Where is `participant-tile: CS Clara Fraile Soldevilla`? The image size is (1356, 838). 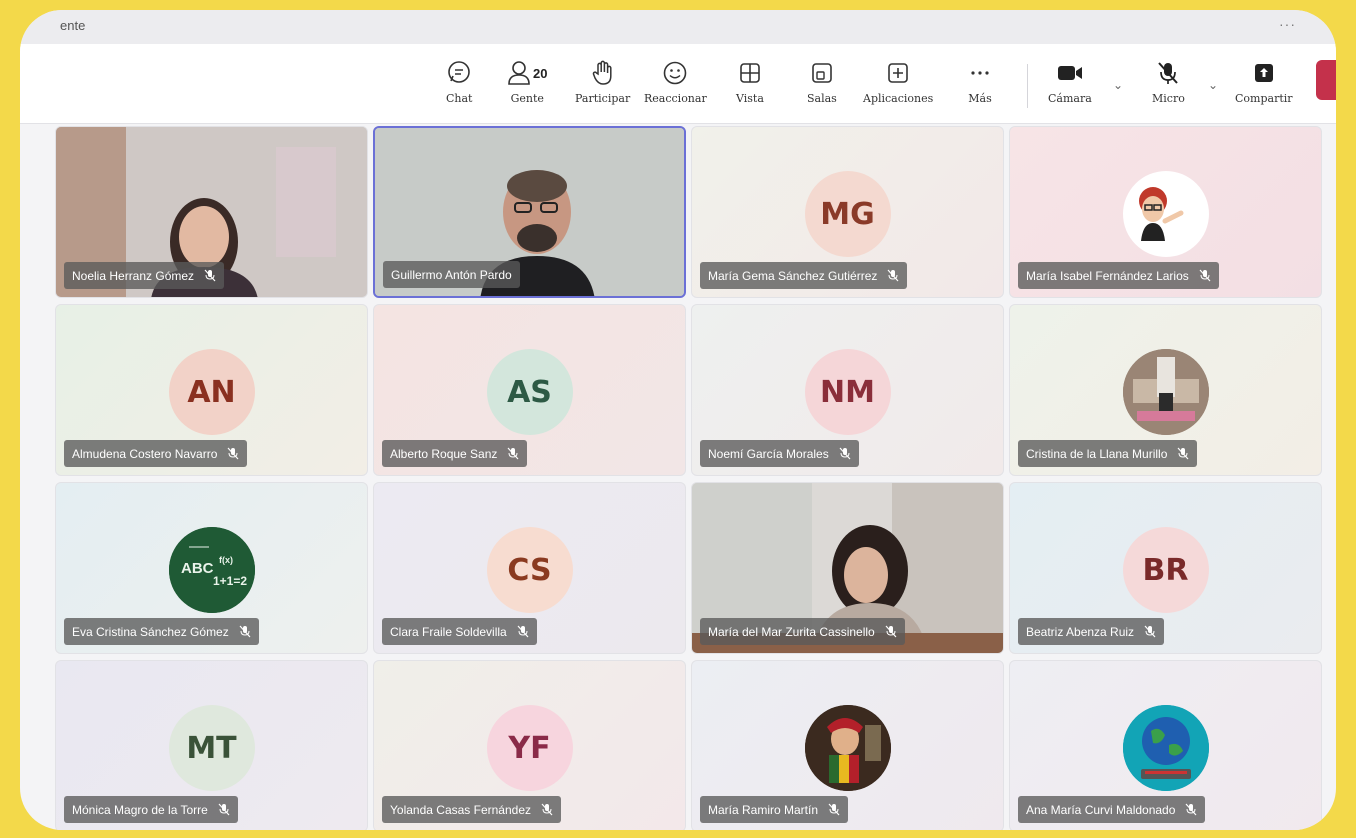 participant-tile: CS Clara Fraile Soldevilla is located at coordinates (529, 568).